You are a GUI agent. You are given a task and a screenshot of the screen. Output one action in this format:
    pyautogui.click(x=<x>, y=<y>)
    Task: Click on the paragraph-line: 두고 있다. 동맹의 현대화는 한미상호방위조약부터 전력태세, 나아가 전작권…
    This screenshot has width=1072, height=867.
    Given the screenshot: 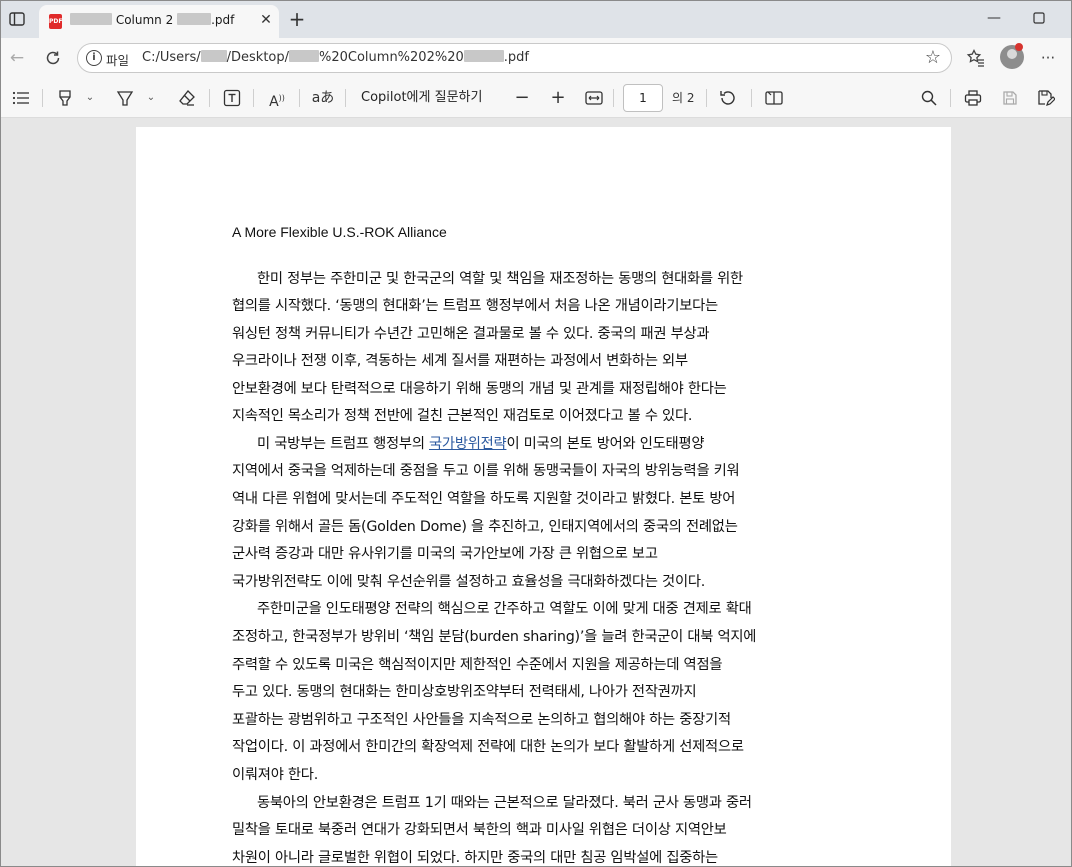 What is the action you would take?
    pyautogui.click(x=464, y=692)
    